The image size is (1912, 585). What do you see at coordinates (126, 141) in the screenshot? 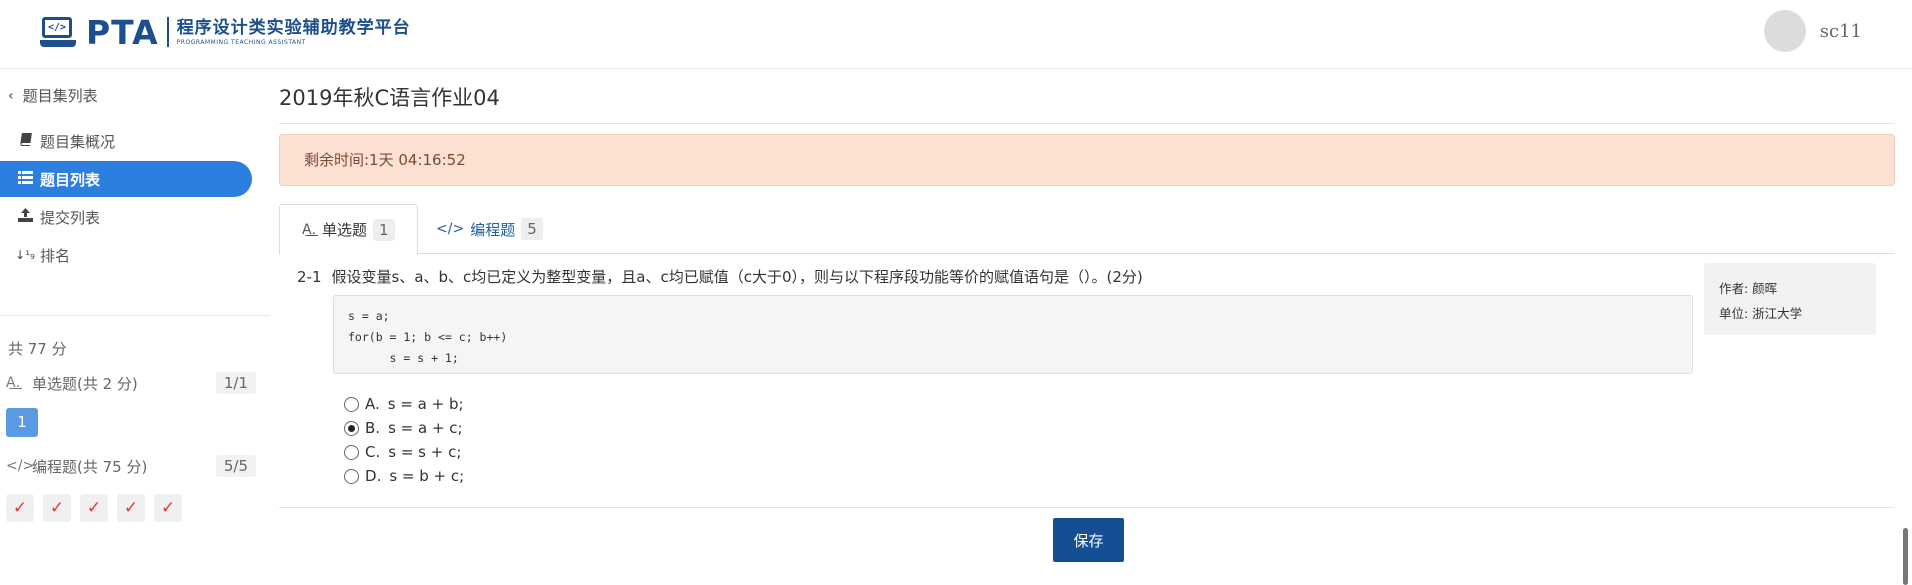
I see `sidebar-item-overview: 题目集概况` at bounding box center [126, 141].